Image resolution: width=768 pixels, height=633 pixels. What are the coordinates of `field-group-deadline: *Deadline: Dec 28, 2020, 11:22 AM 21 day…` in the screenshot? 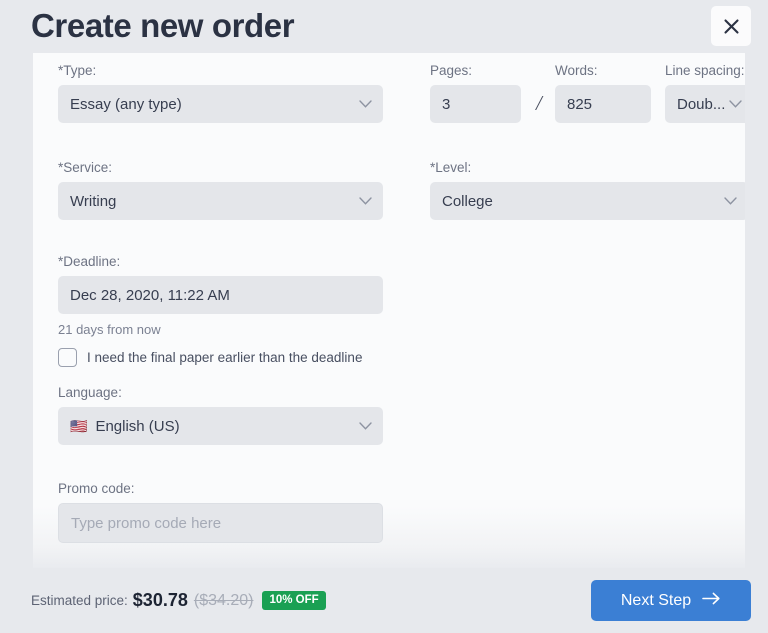 It's located at (220, 310).